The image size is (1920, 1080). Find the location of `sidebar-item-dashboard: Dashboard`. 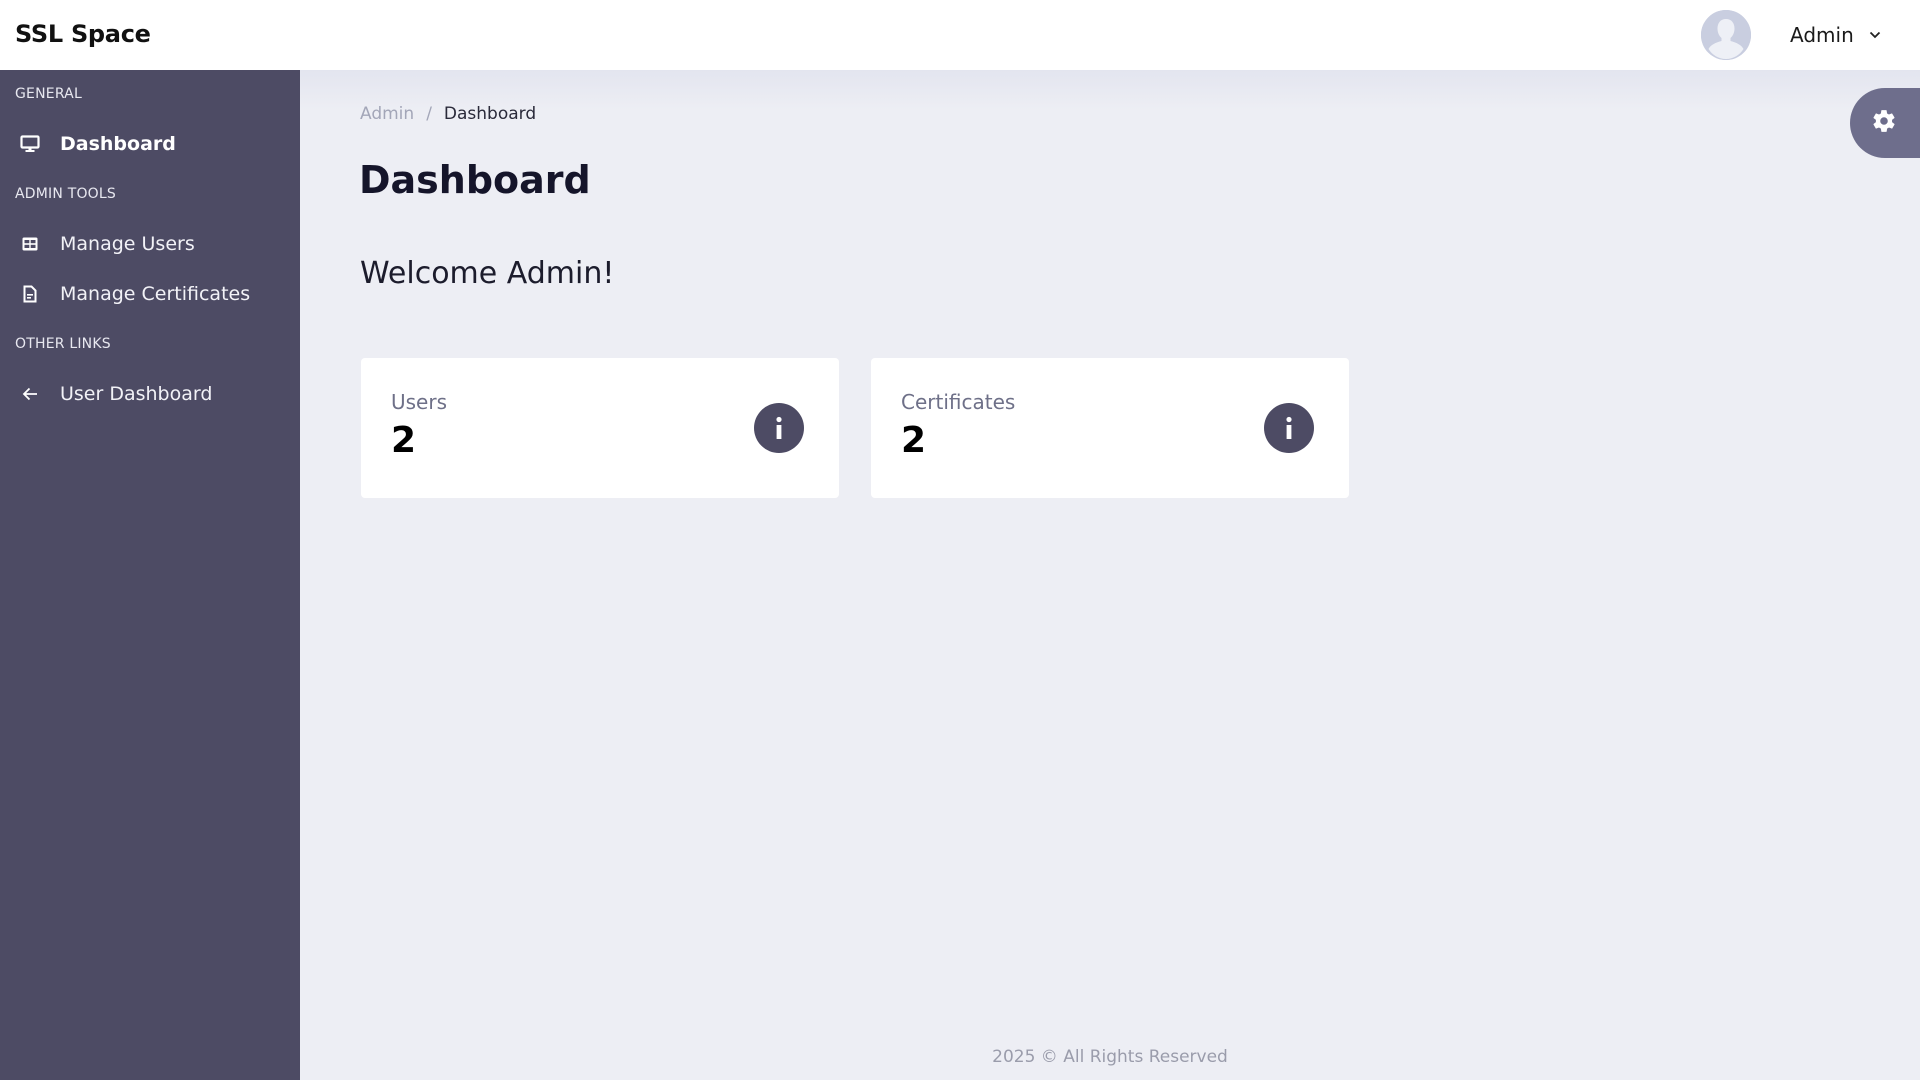

sidebar-item-dashboard: Dashboard is located at coordinates (150, 144).